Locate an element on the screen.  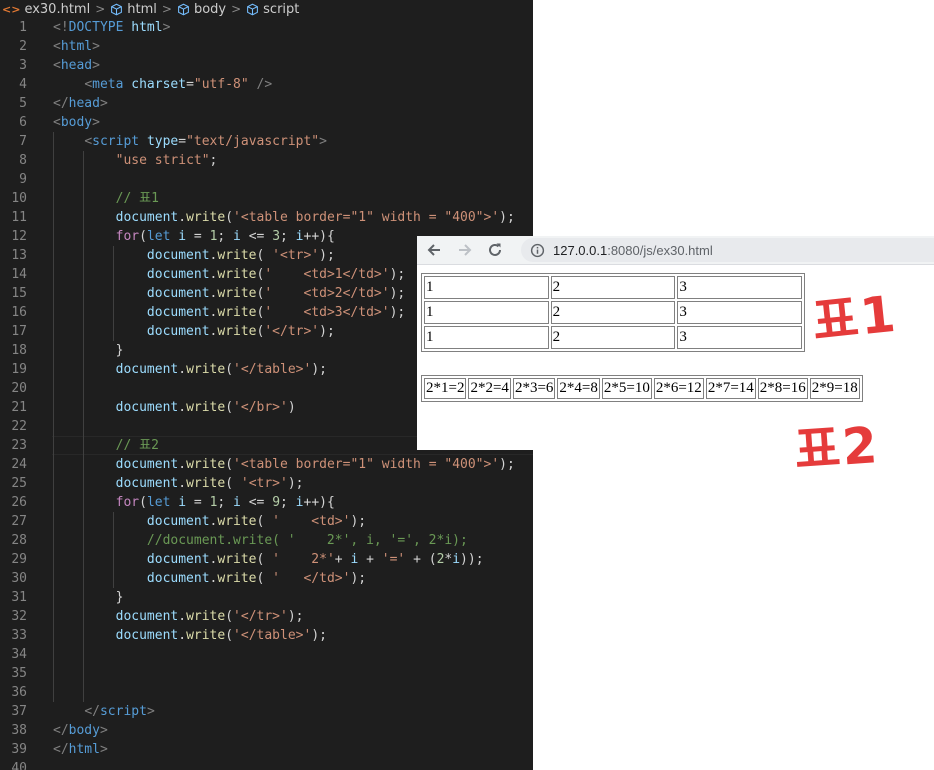
forward-button is located at coordinates (465, 250).